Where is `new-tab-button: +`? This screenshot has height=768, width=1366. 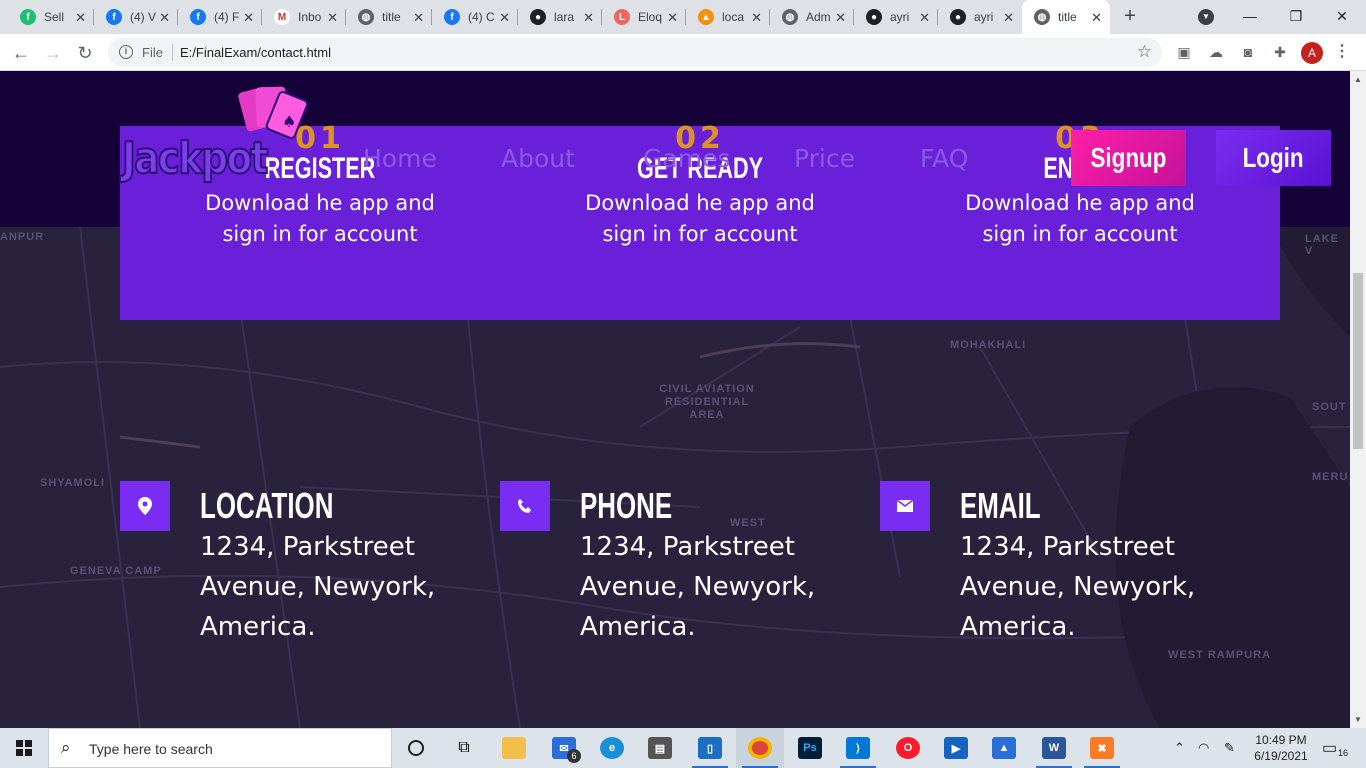
new-tab-button: + is located at coordinates (1130, 17).